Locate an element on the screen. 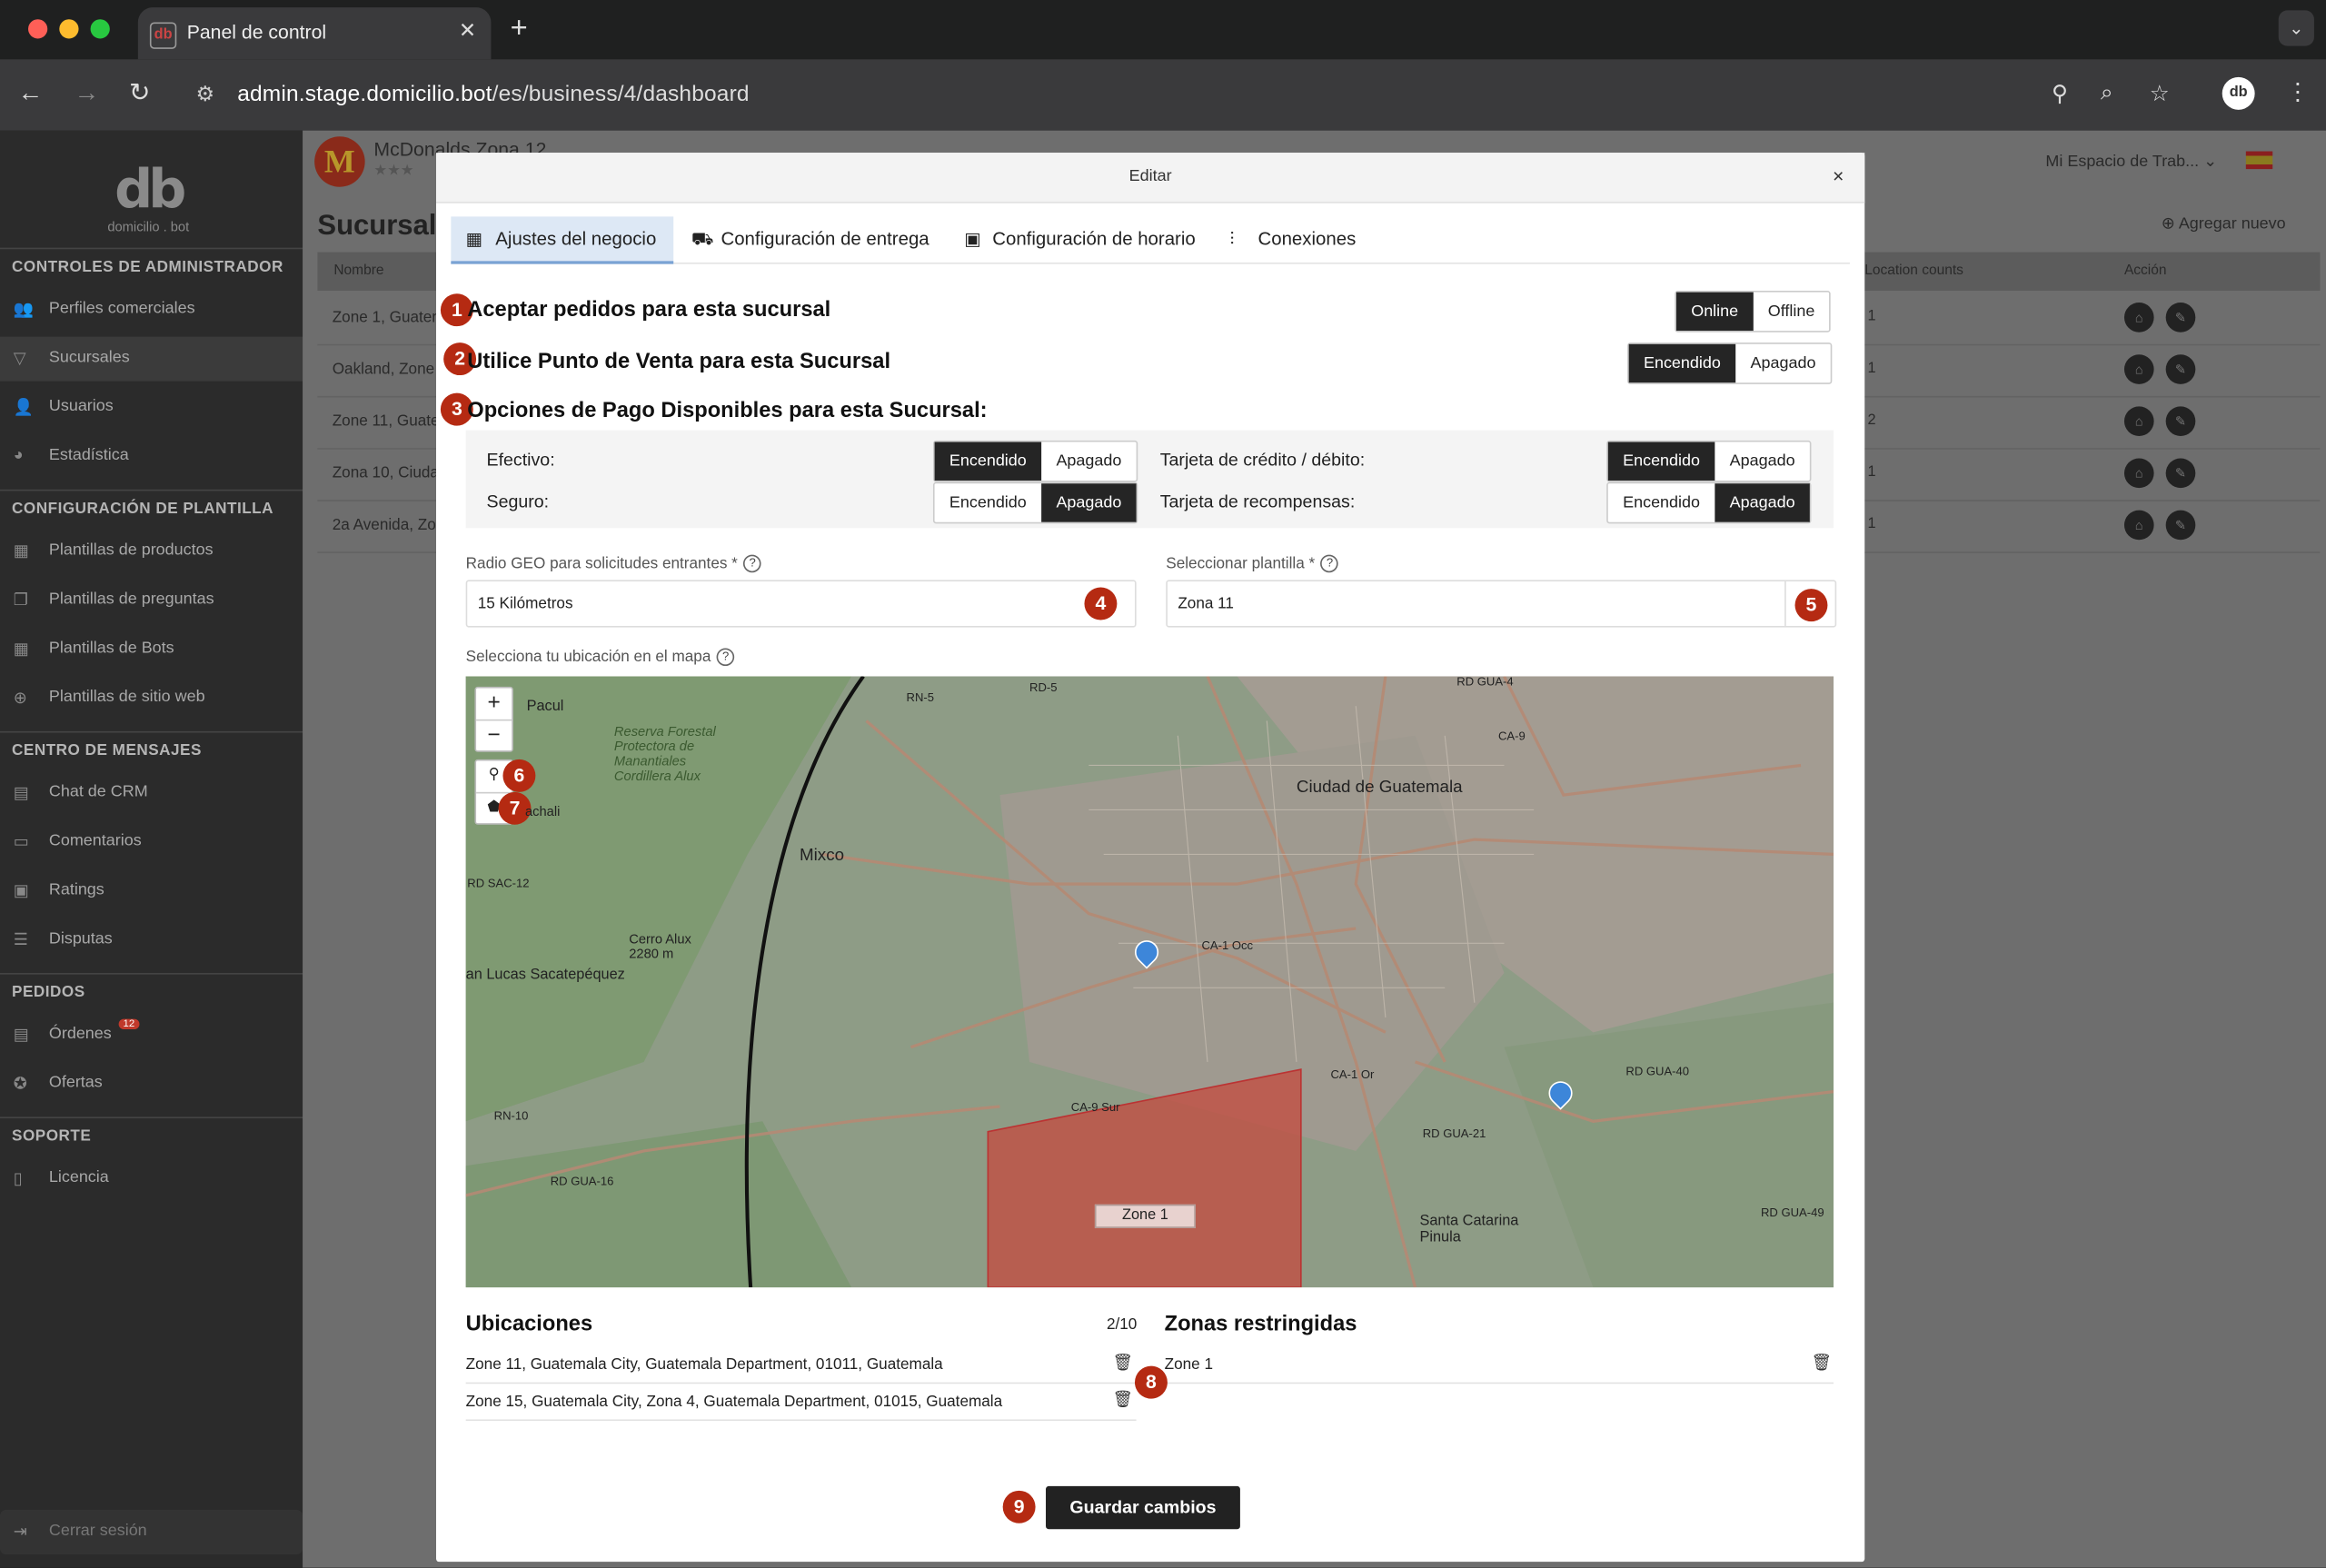 This screenshot has height=1568, width=2326. road-label: RD GUA-4 is located at coordinates (1485, 682).